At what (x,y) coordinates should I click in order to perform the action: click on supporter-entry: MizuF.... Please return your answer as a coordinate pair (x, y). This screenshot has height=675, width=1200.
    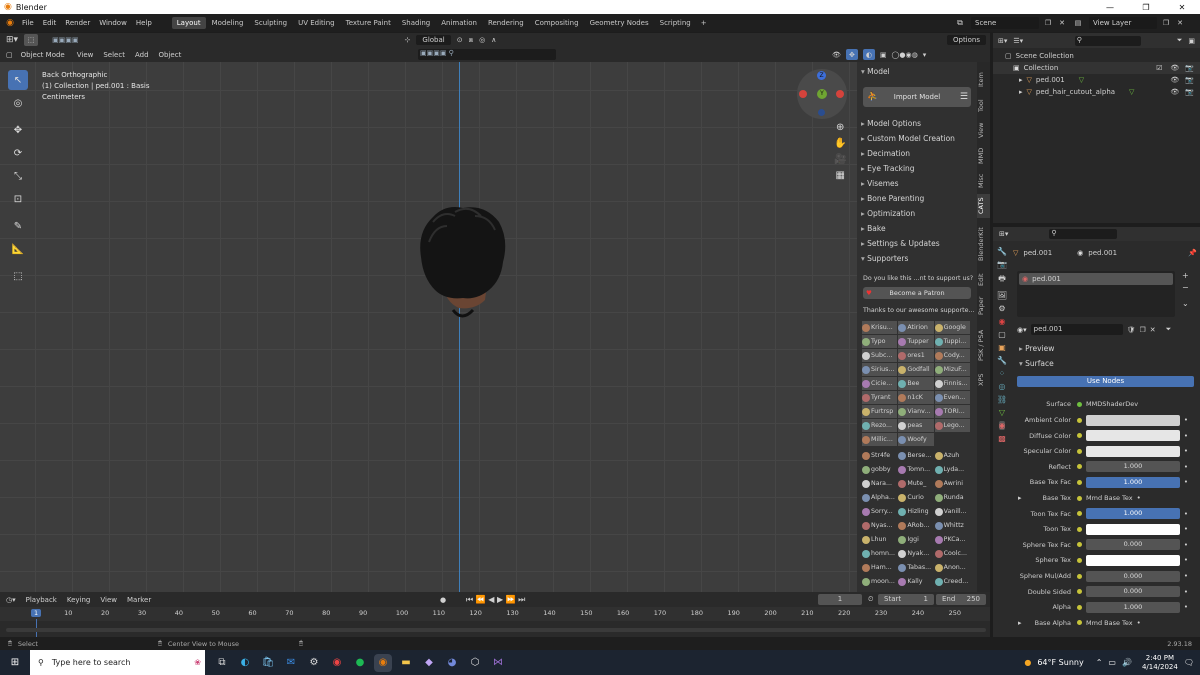
    Looking at the image, I should click on (952, 369).